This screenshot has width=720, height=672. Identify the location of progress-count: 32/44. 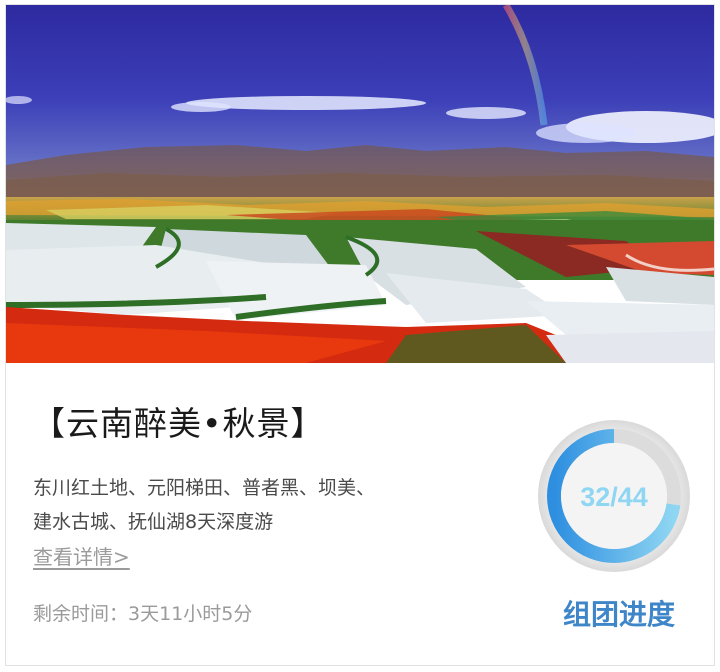
(614, 497).